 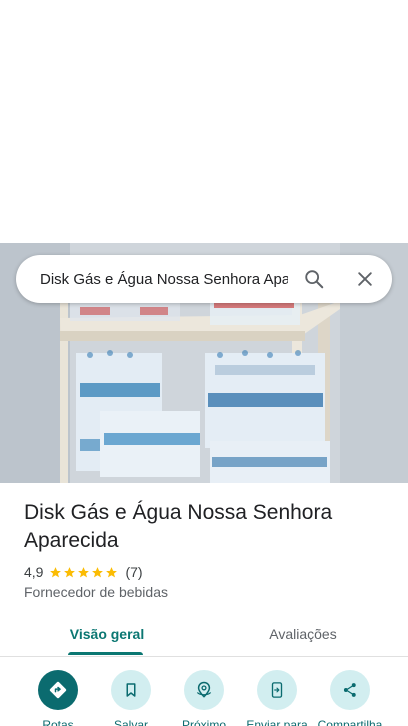 I want to click on close-icon, so click(x=365, y=279).